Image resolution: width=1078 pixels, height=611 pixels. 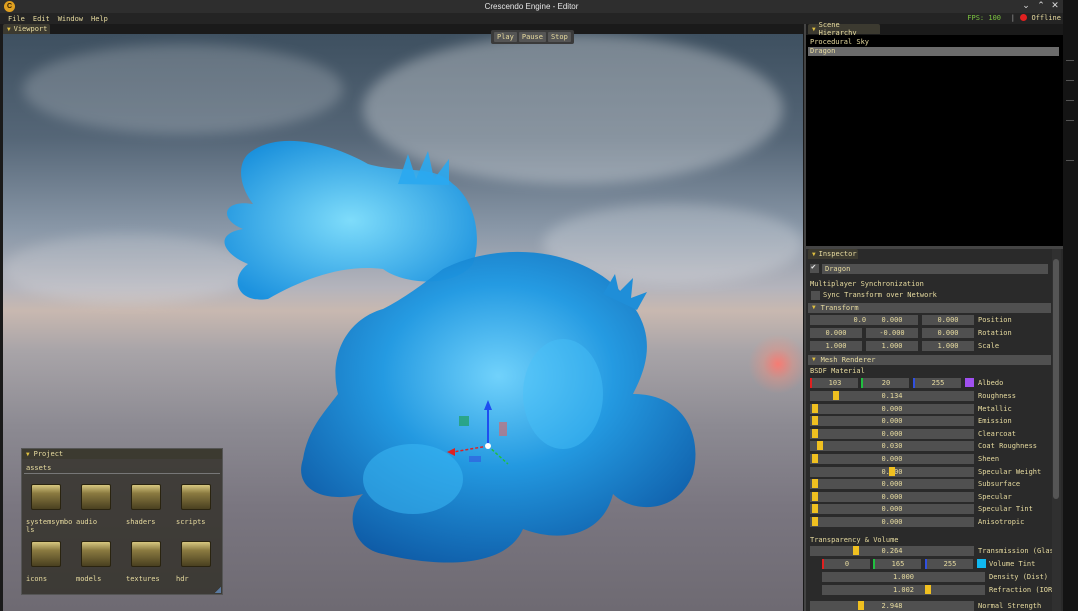 What do you see at coordinates (844, 29) in the screenshot?
I see `tab-scene-hierarchy: ▼ Scene Hierarchy` at bounding box center [844, 29].